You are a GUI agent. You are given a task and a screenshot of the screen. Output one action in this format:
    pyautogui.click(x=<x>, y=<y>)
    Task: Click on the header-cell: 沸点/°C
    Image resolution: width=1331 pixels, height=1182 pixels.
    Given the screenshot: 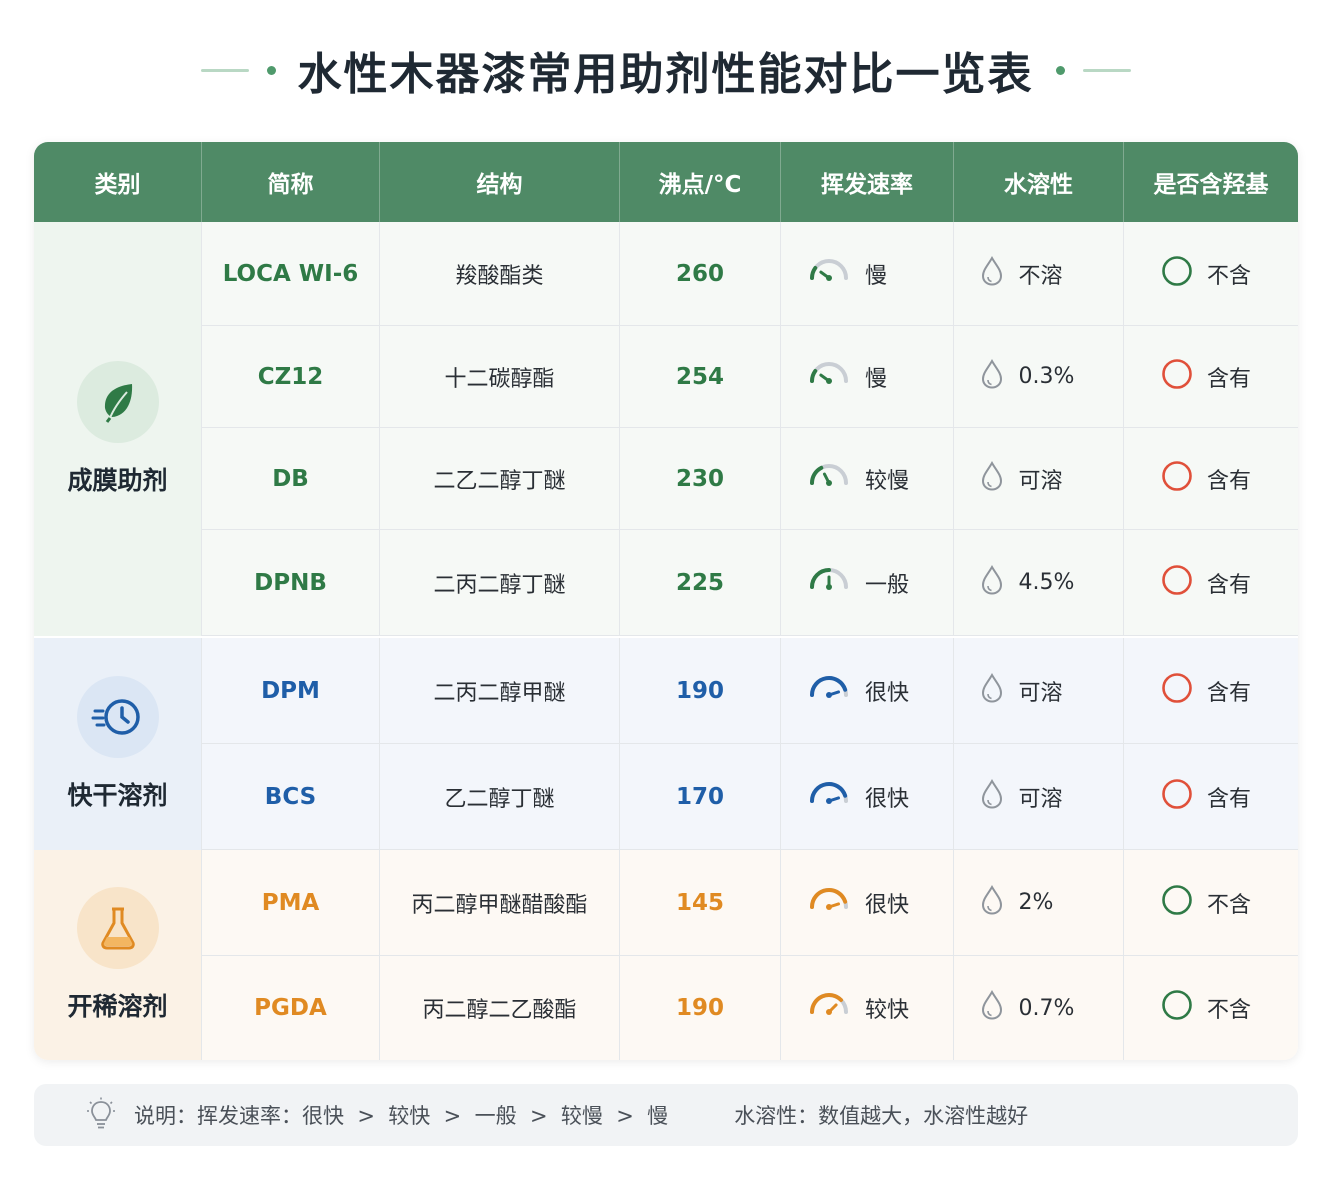 What is the action you would take?
    pyautogui.click(x=700, y=182)
    